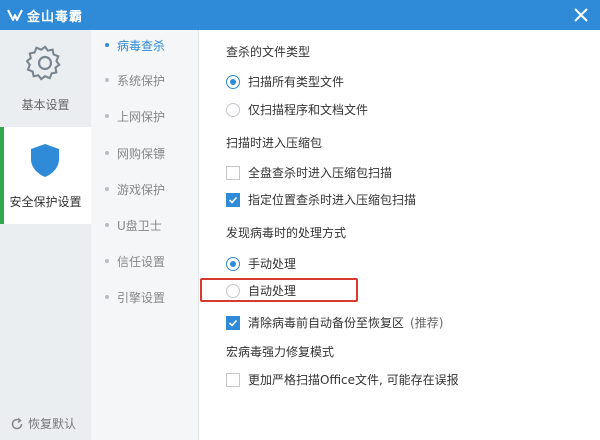 The width and height of the screenshot is (600, 440). I want to click on option-label: 仅扫描程序和文档文件, so click(308, 110).